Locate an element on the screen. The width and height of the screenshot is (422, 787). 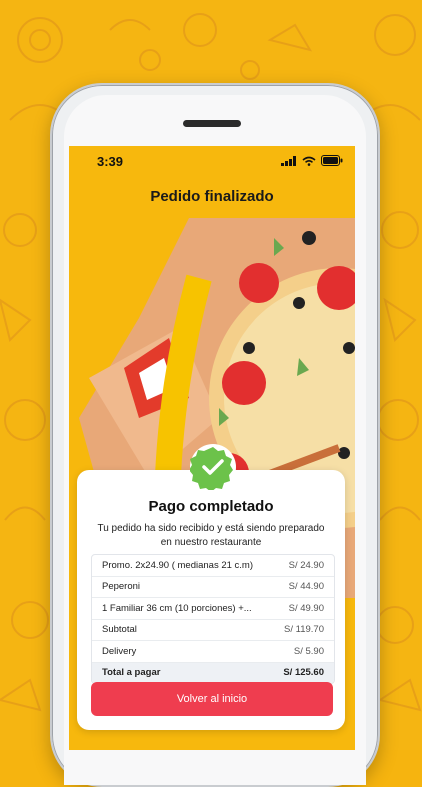
total-value: S/ 125.60 is located at coordinates (303, 673).